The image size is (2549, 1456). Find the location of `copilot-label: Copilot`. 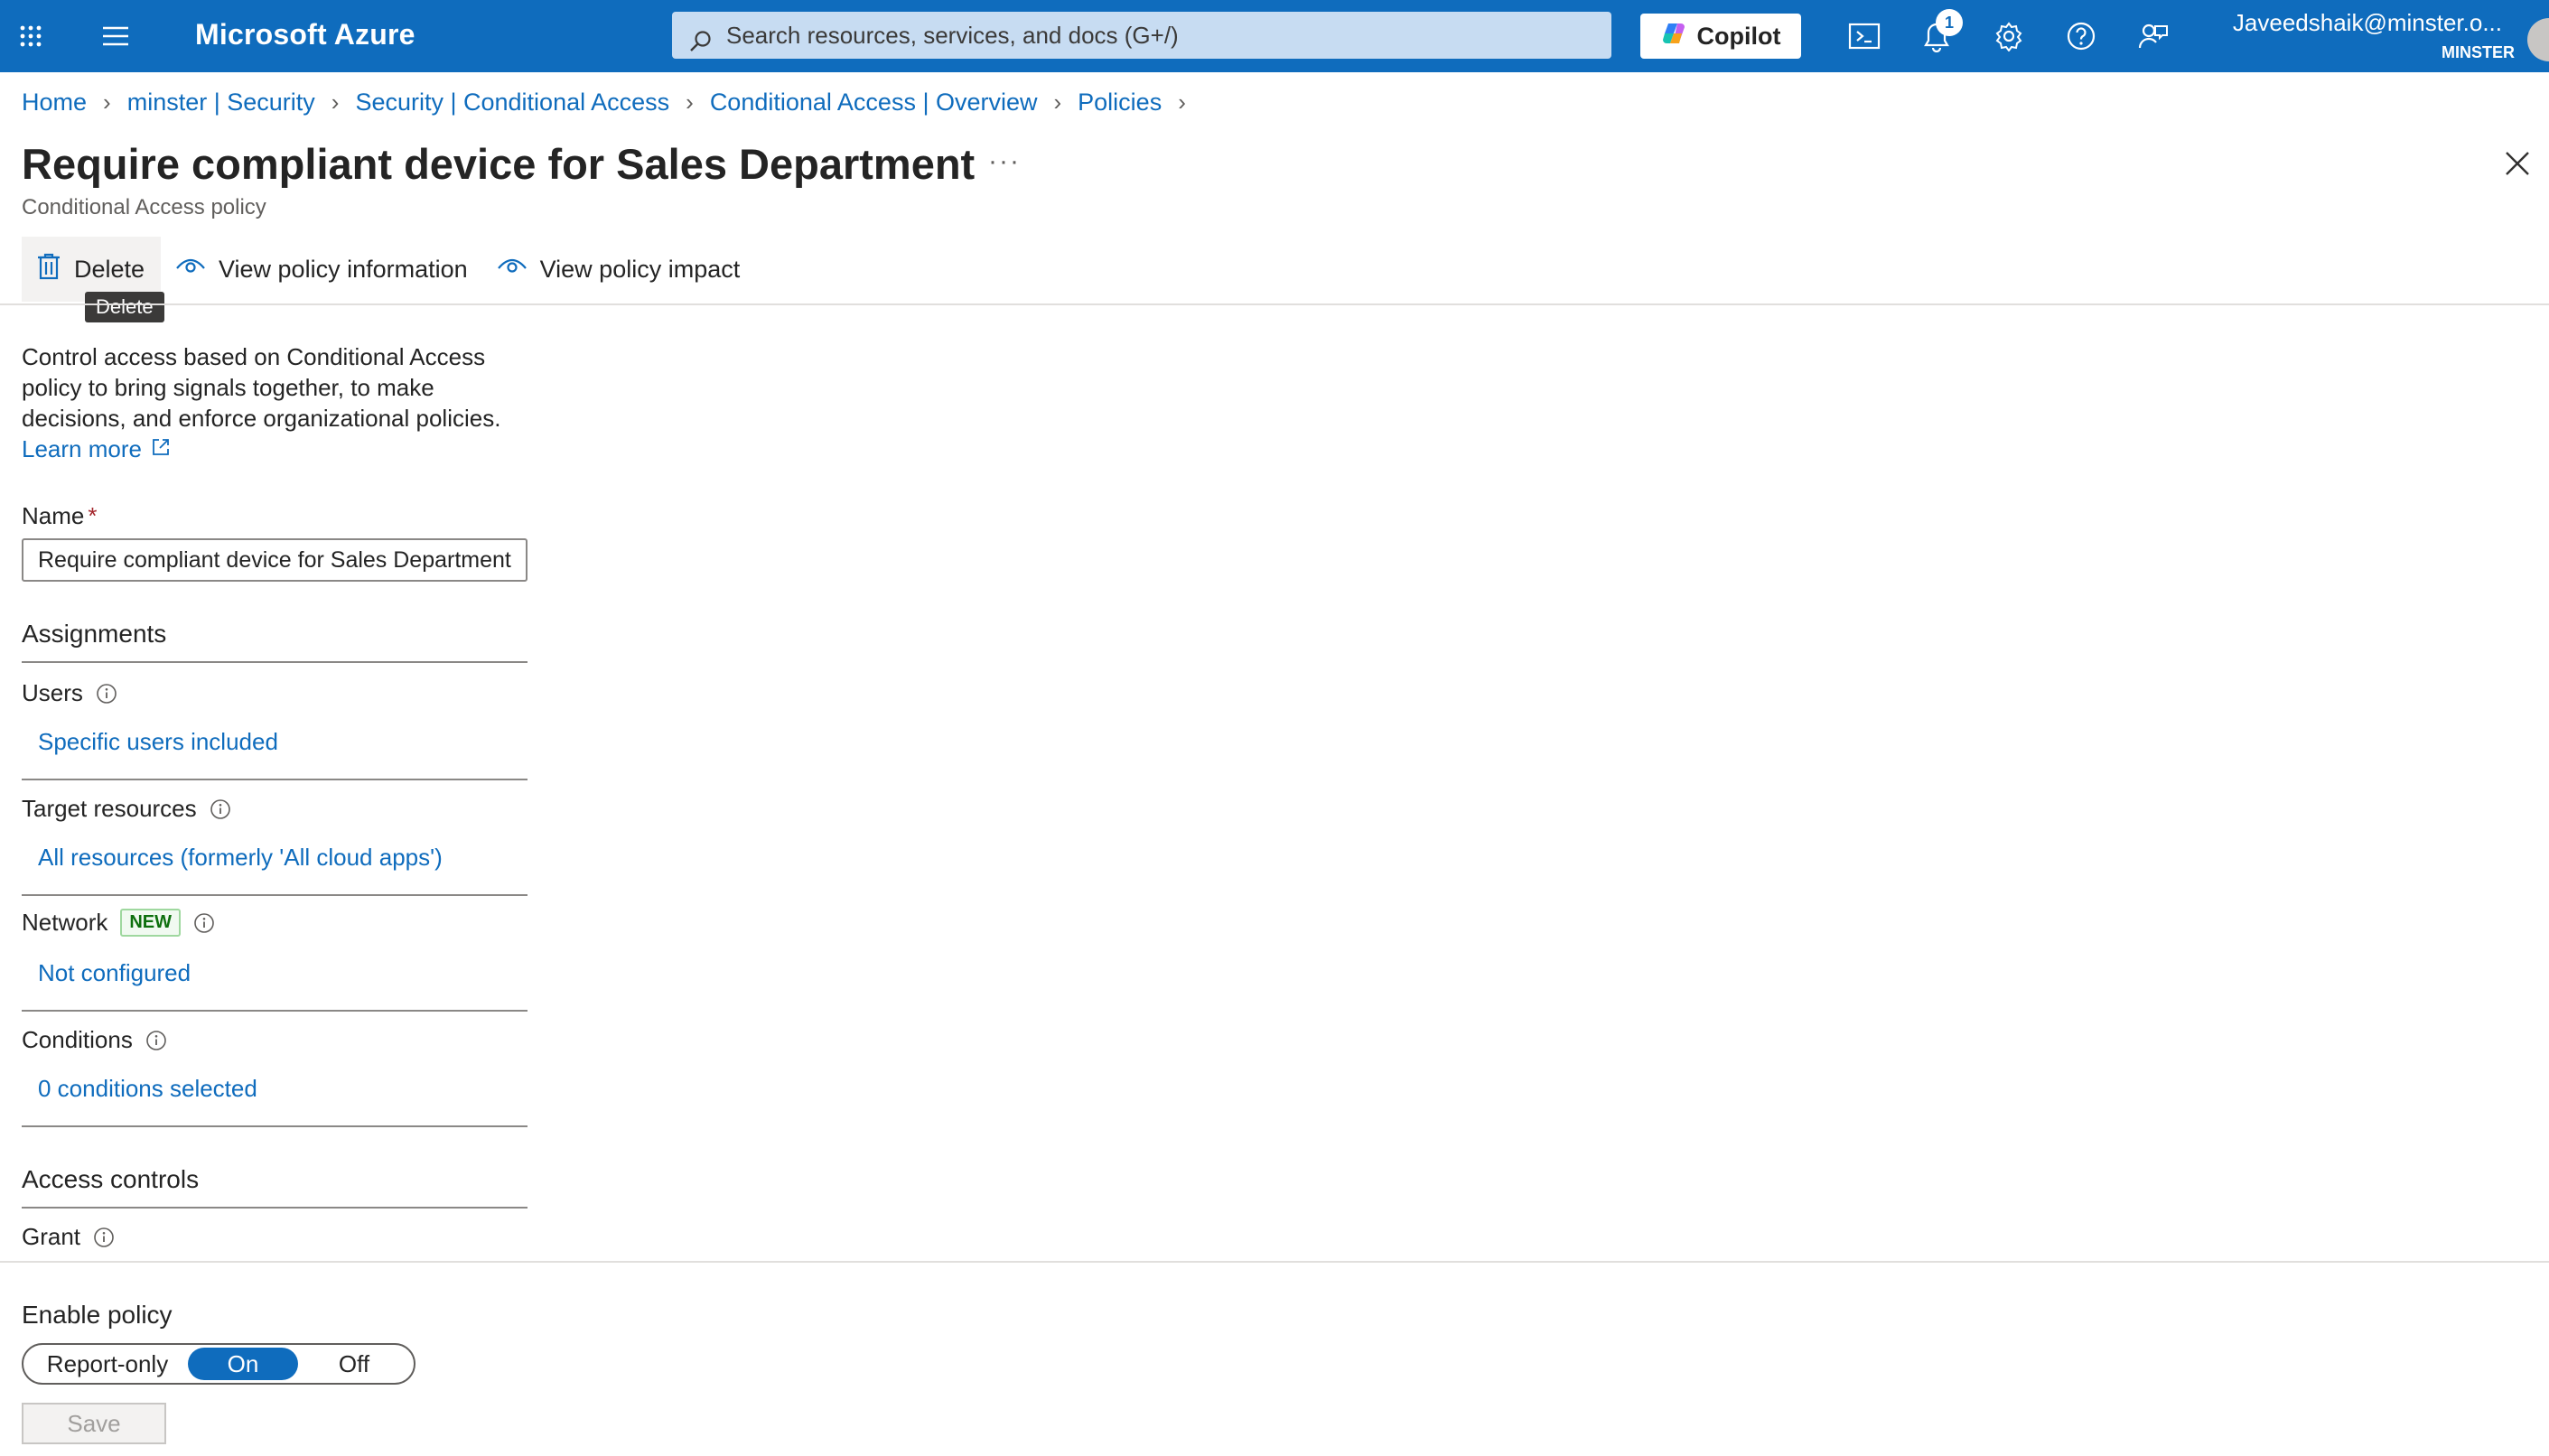

copilot-label: Copilot is located at coordinates (1738, 36).